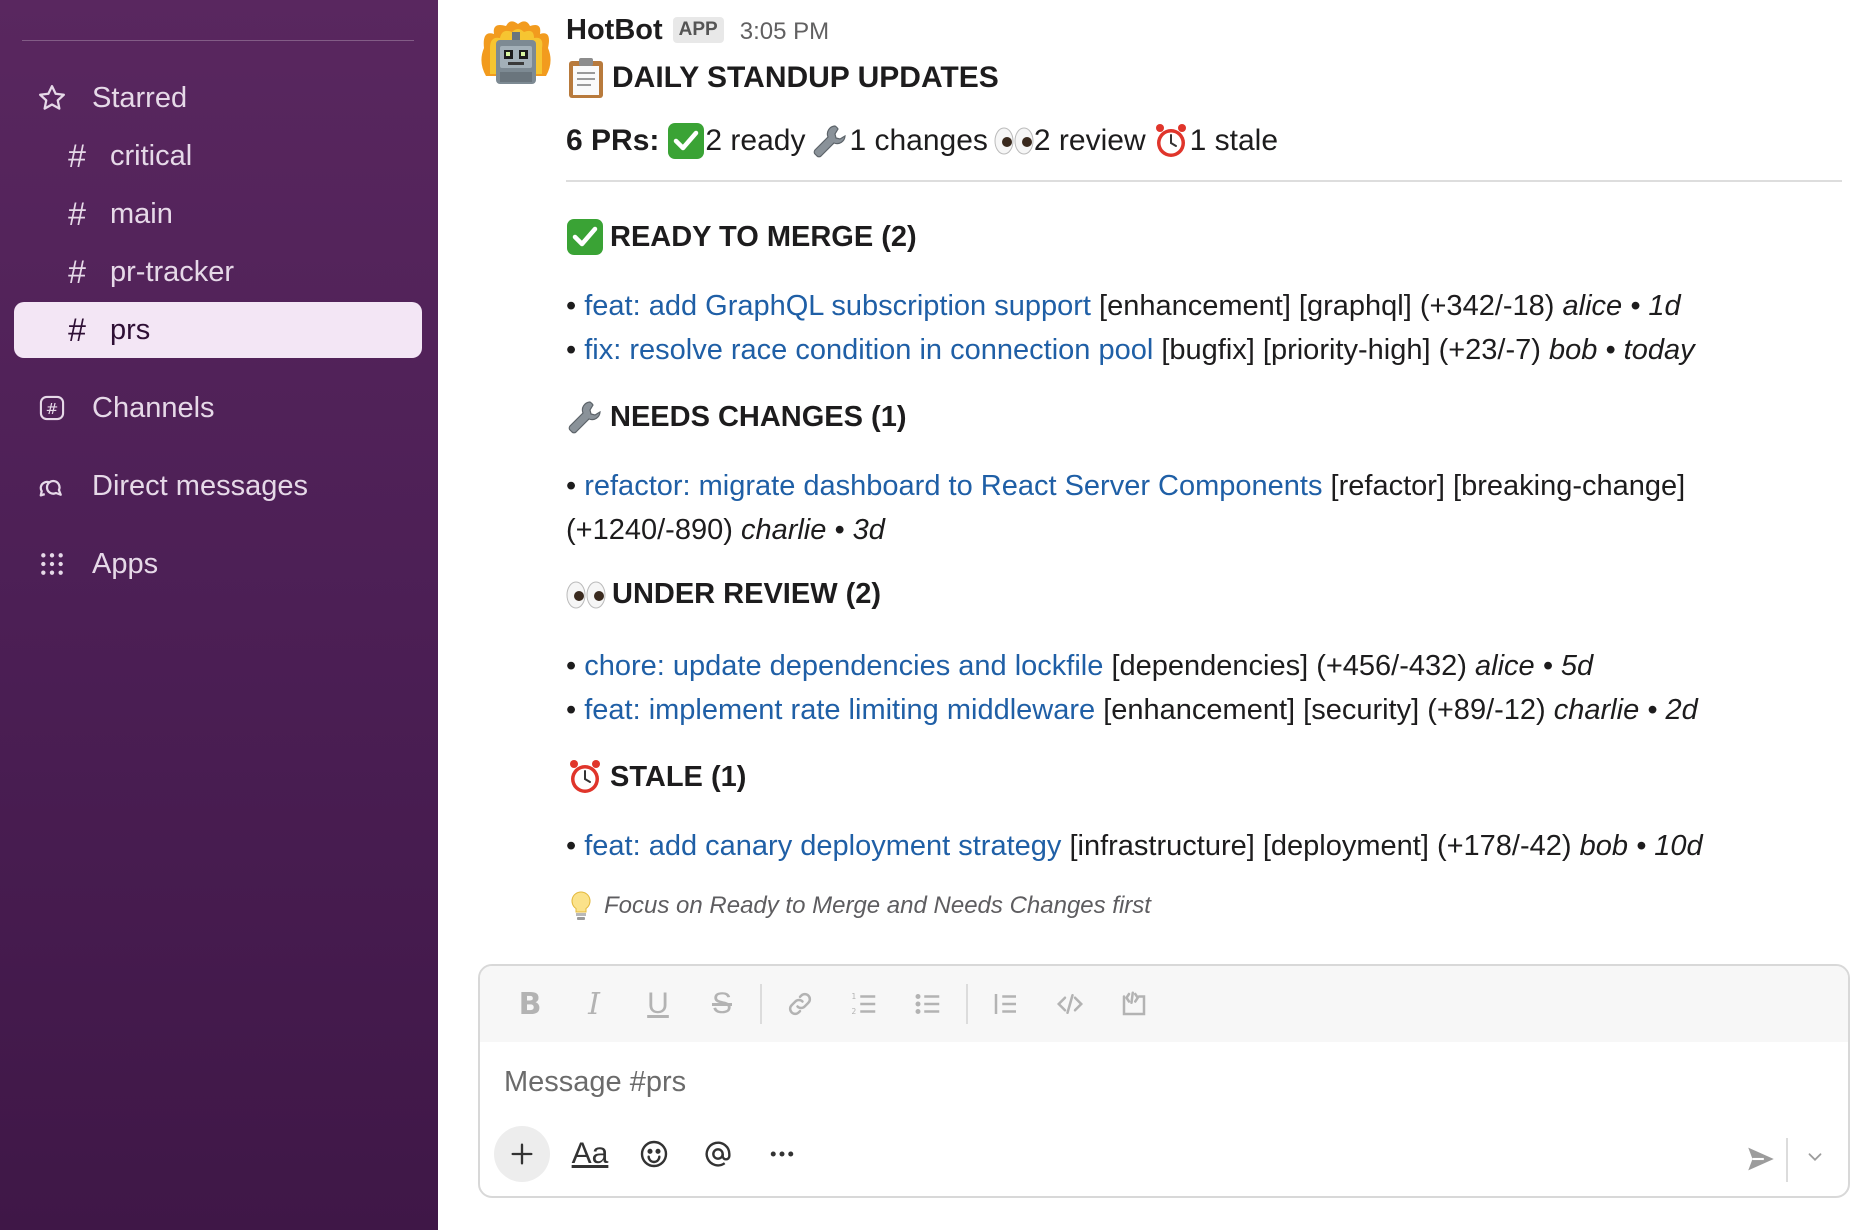 The height and width of the screenshot is (1230, 1860). What do you see at coordinates (1234, 140) in the screenshot?
I see `summary-stale: 1 stale` at bounding box center [1234, 140].